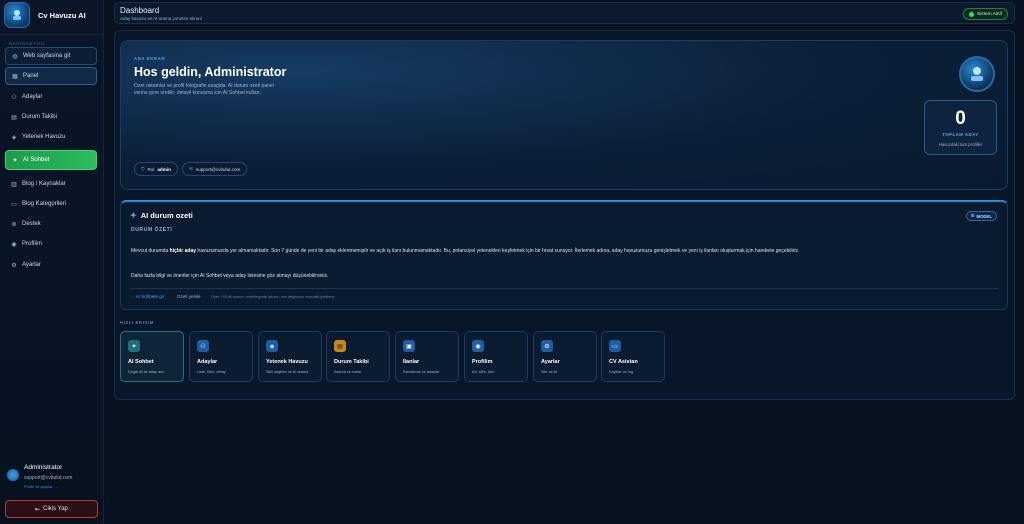 The width and height of the screenshot is (1024, 524). I want to click on page-title: Dashboard, so click(140, 10).